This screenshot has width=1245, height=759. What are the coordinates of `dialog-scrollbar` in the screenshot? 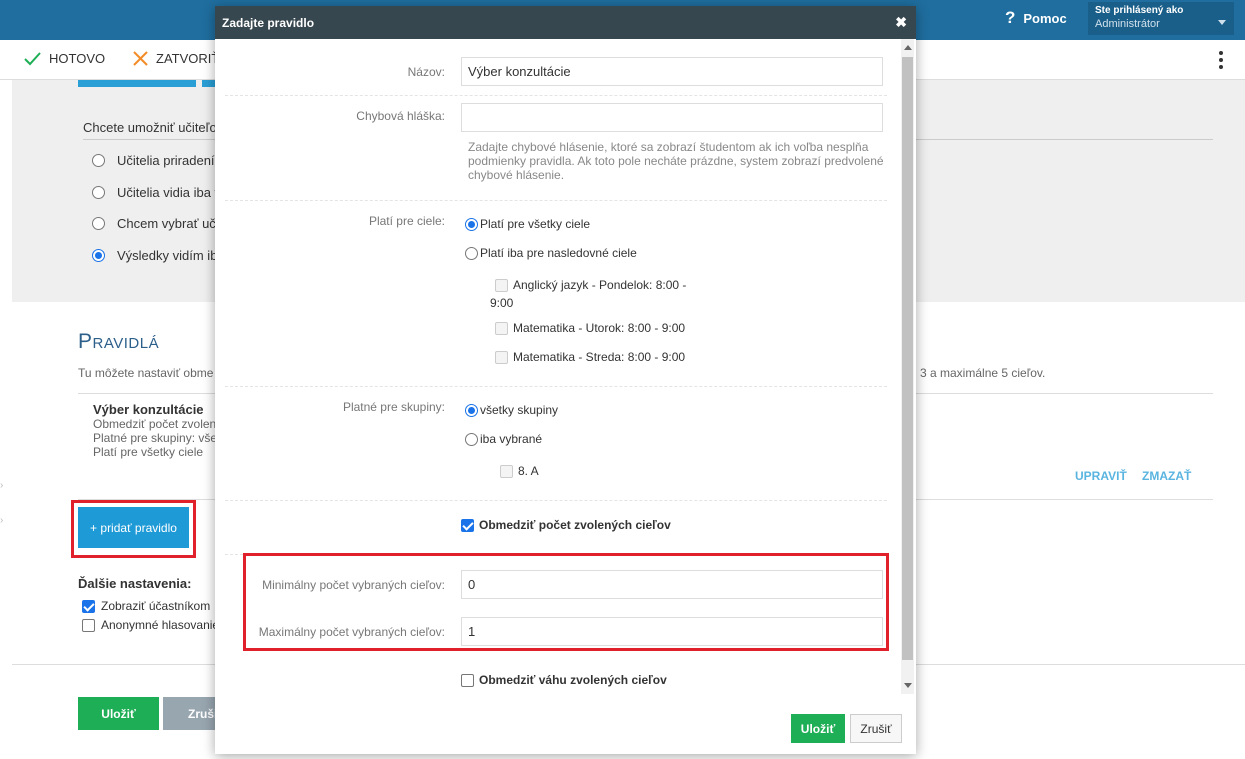 It's located at (907, 366).